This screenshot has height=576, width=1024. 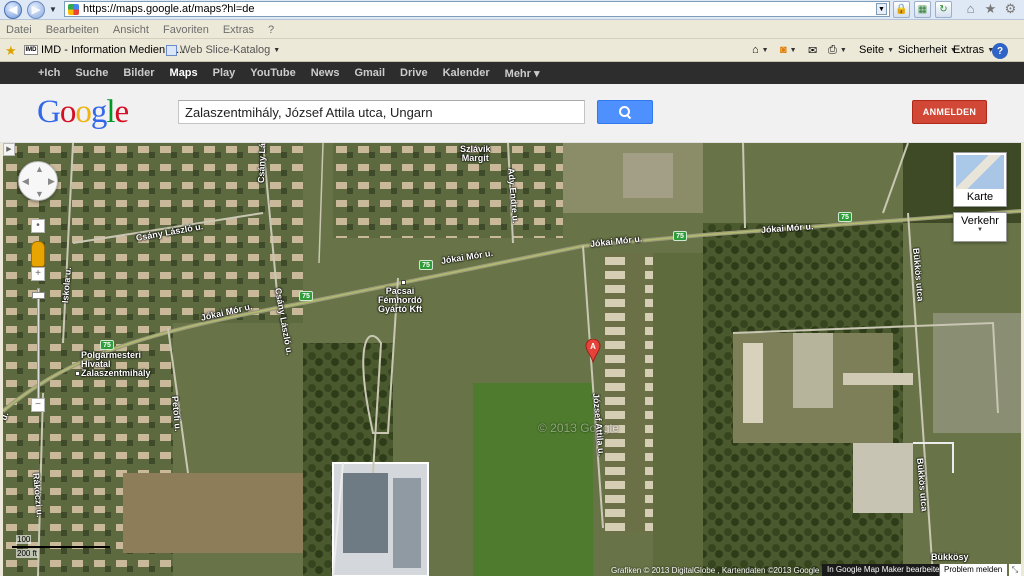 What do you see at coordinates (466, 73) in the screenshot?
I see `gbar-link-kalender: Kalender` at bounding box center [466, 73].